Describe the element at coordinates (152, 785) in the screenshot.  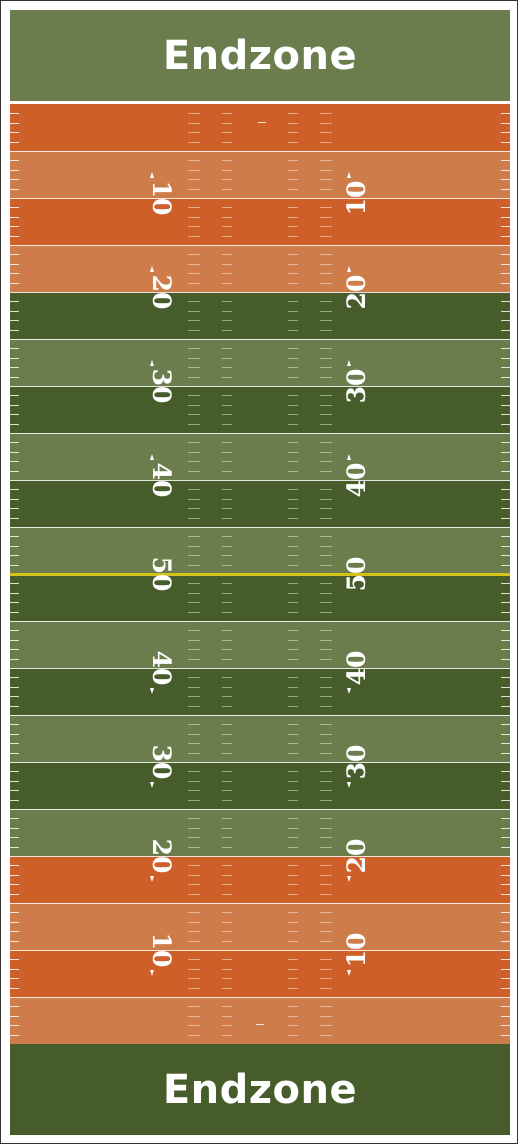
I see `arrow-down-icon` at that location.